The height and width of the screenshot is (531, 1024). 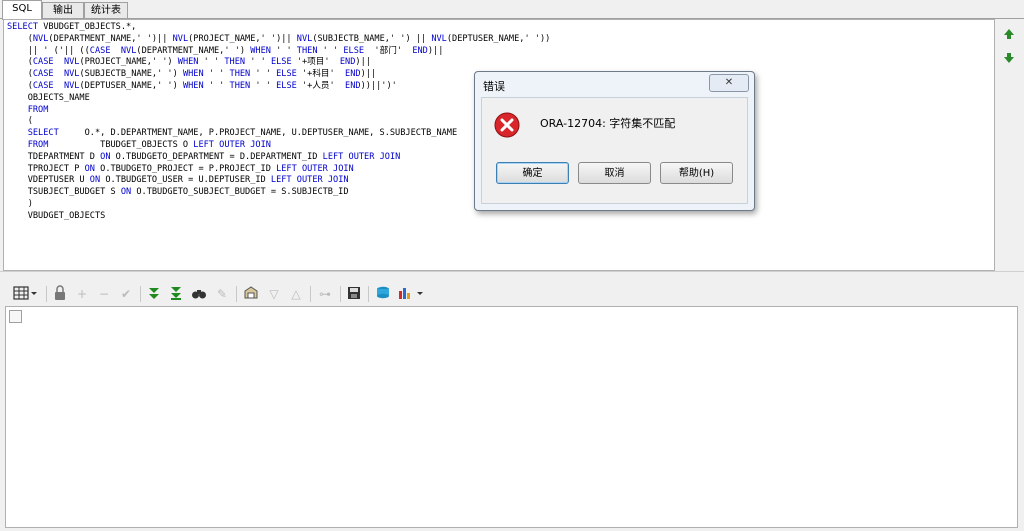 What do you see at coordinates (199, 294) in the screenshot?
I see `find-icon` at bounding box center [199, 294].